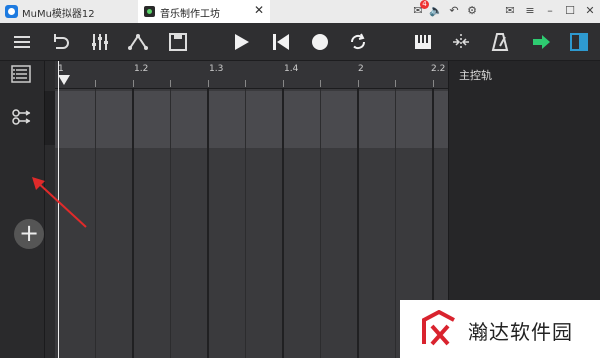 Image resolution: width=600 pixels, height=358 pixels. What do you see at coordinates (361, 69) in the screenshot?
I see `ruler-label: 2` at bounding box center [361, 69].